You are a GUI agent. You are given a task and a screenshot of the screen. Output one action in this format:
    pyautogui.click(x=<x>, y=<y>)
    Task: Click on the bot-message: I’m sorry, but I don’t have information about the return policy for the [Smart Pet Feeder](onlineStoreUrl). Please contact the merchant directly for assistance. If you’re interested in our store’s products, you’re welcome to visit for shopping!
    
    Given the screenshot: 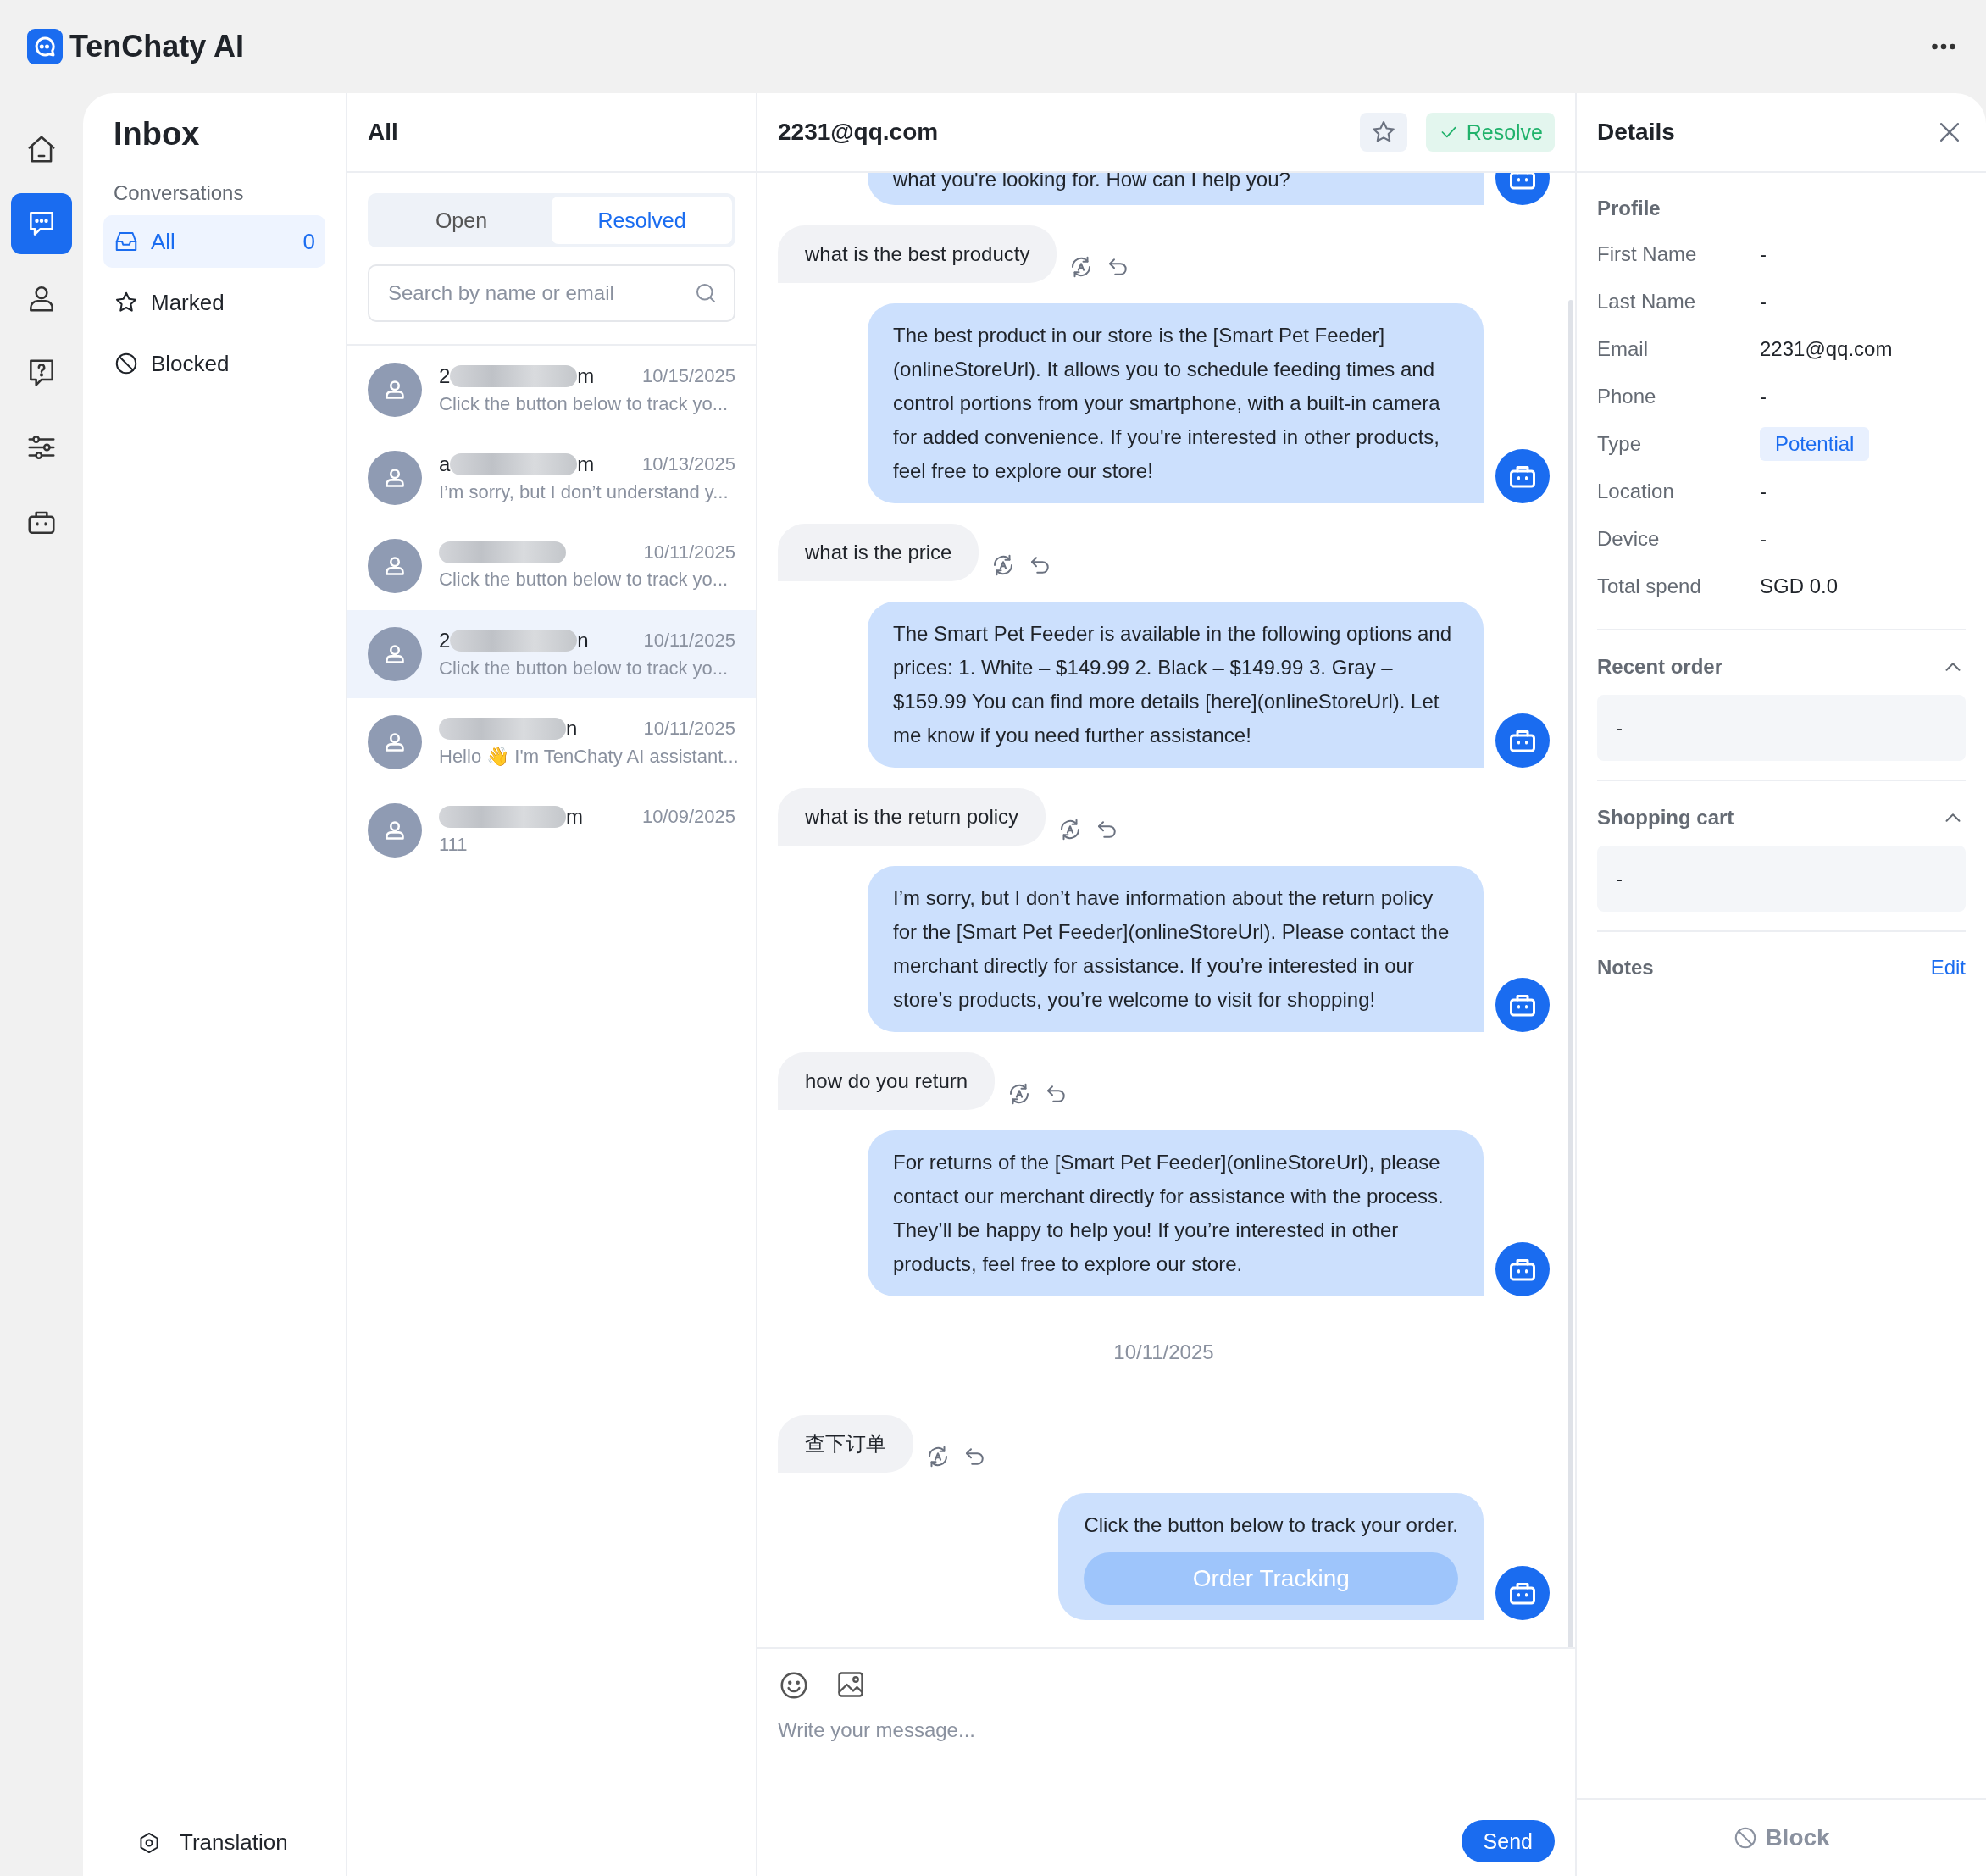 What is the action you would take?
    pyautogui.click(x=1176, y=949)
    